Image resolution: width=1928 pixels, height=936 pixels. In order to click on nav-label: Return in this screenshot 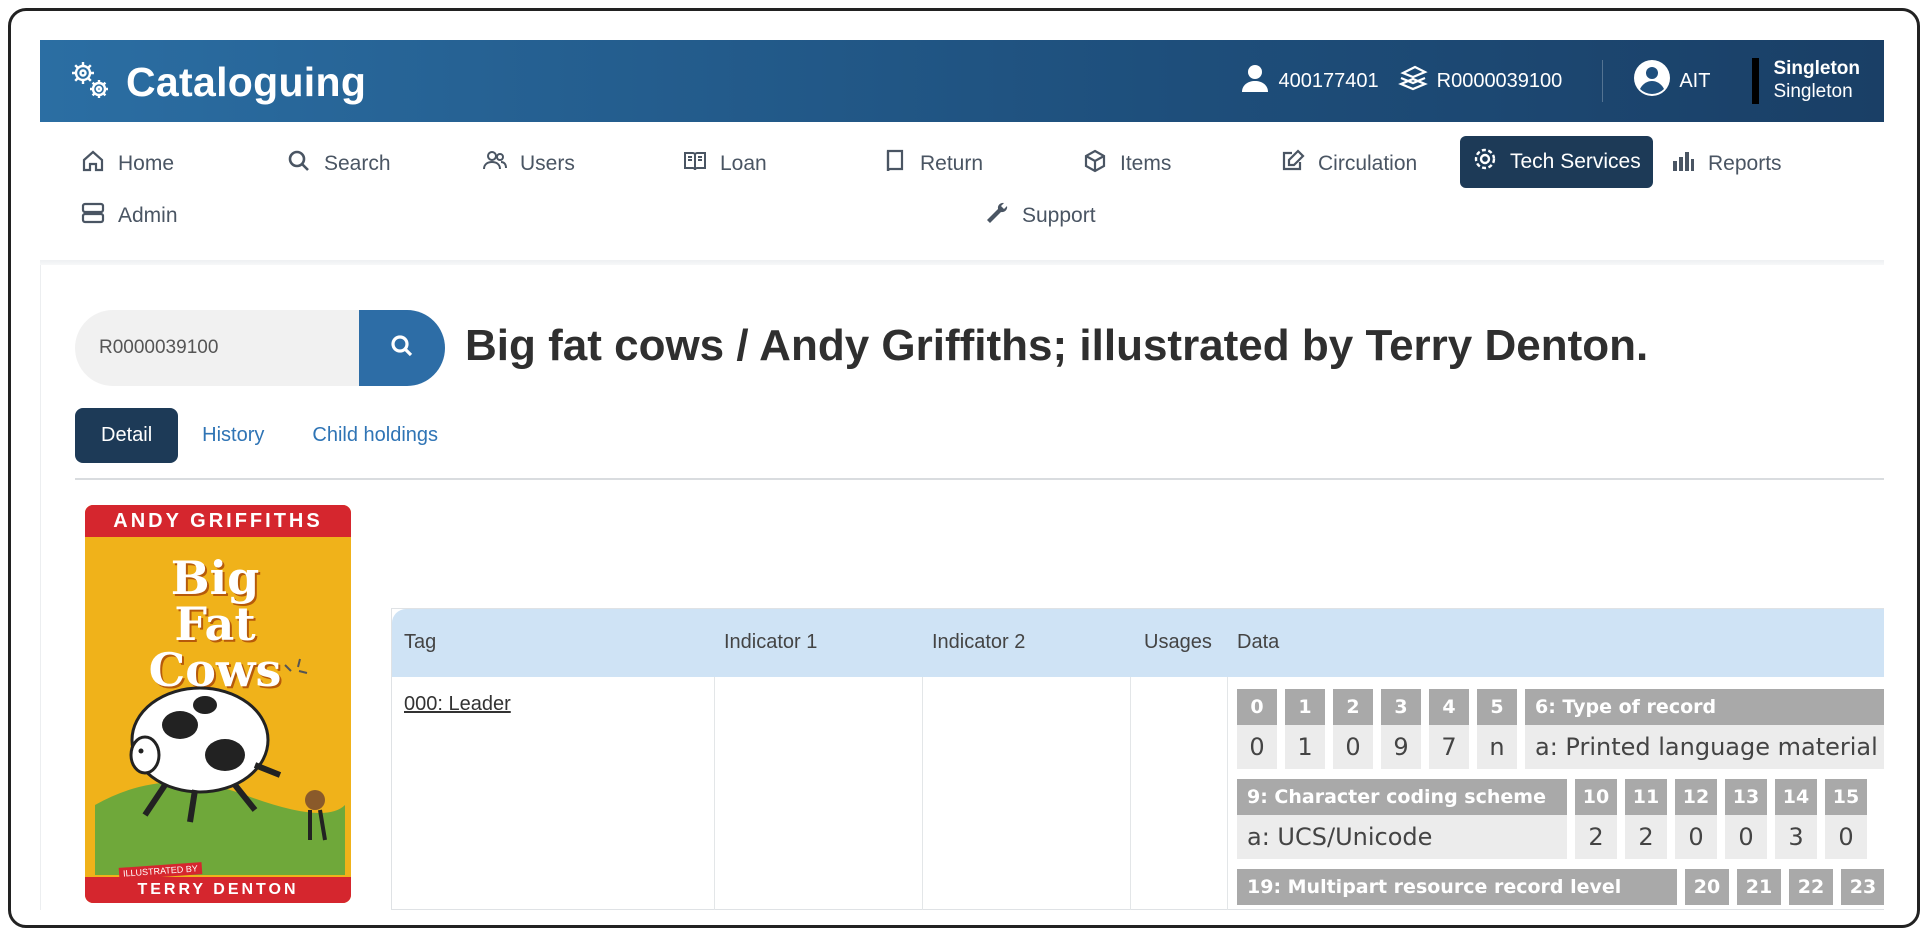, I will do `click(952, 163)`.